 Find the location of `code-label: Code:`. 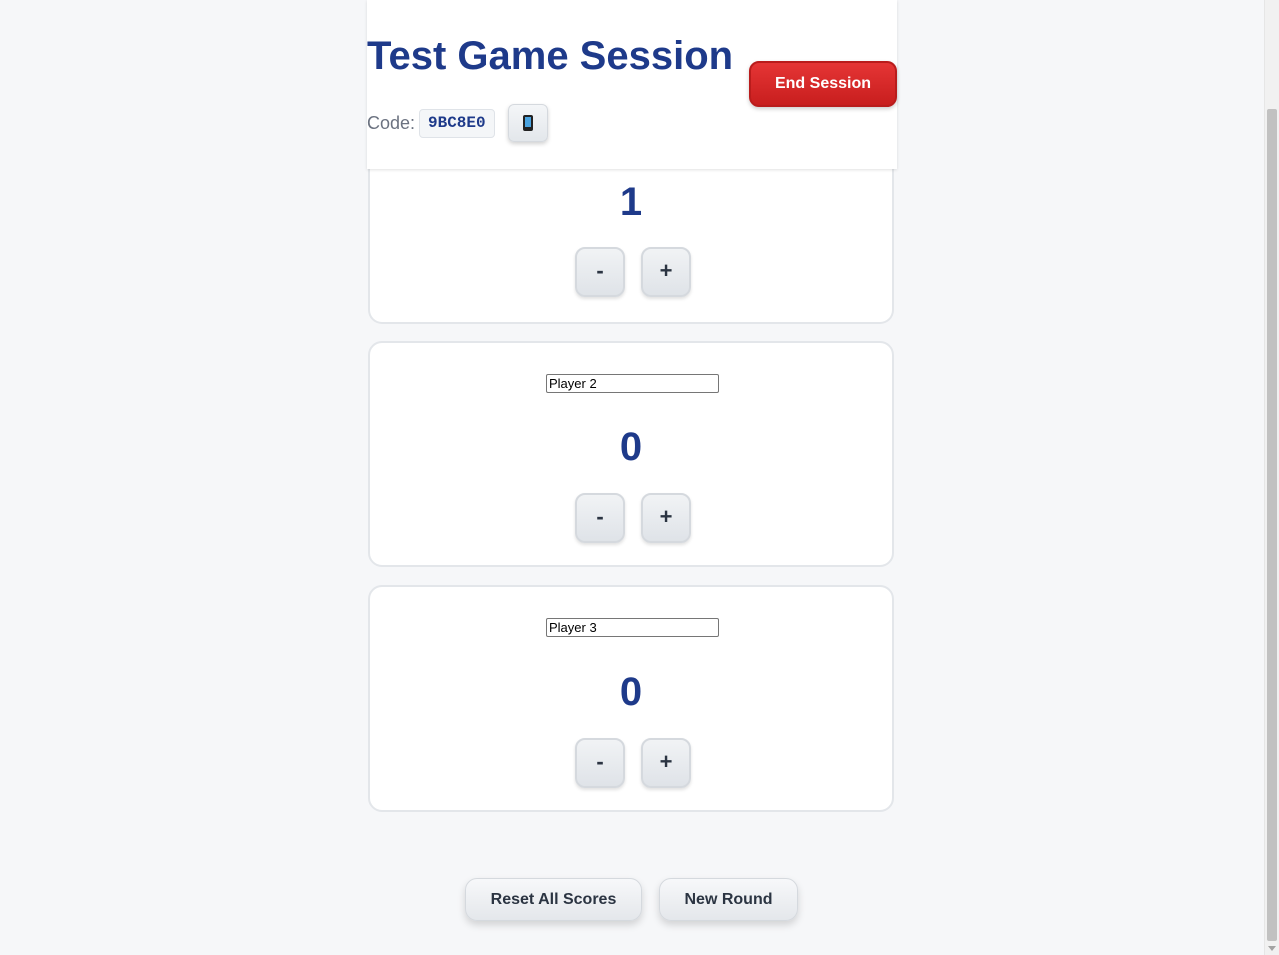

code-label: Code: is located at coordinates (391, 123).